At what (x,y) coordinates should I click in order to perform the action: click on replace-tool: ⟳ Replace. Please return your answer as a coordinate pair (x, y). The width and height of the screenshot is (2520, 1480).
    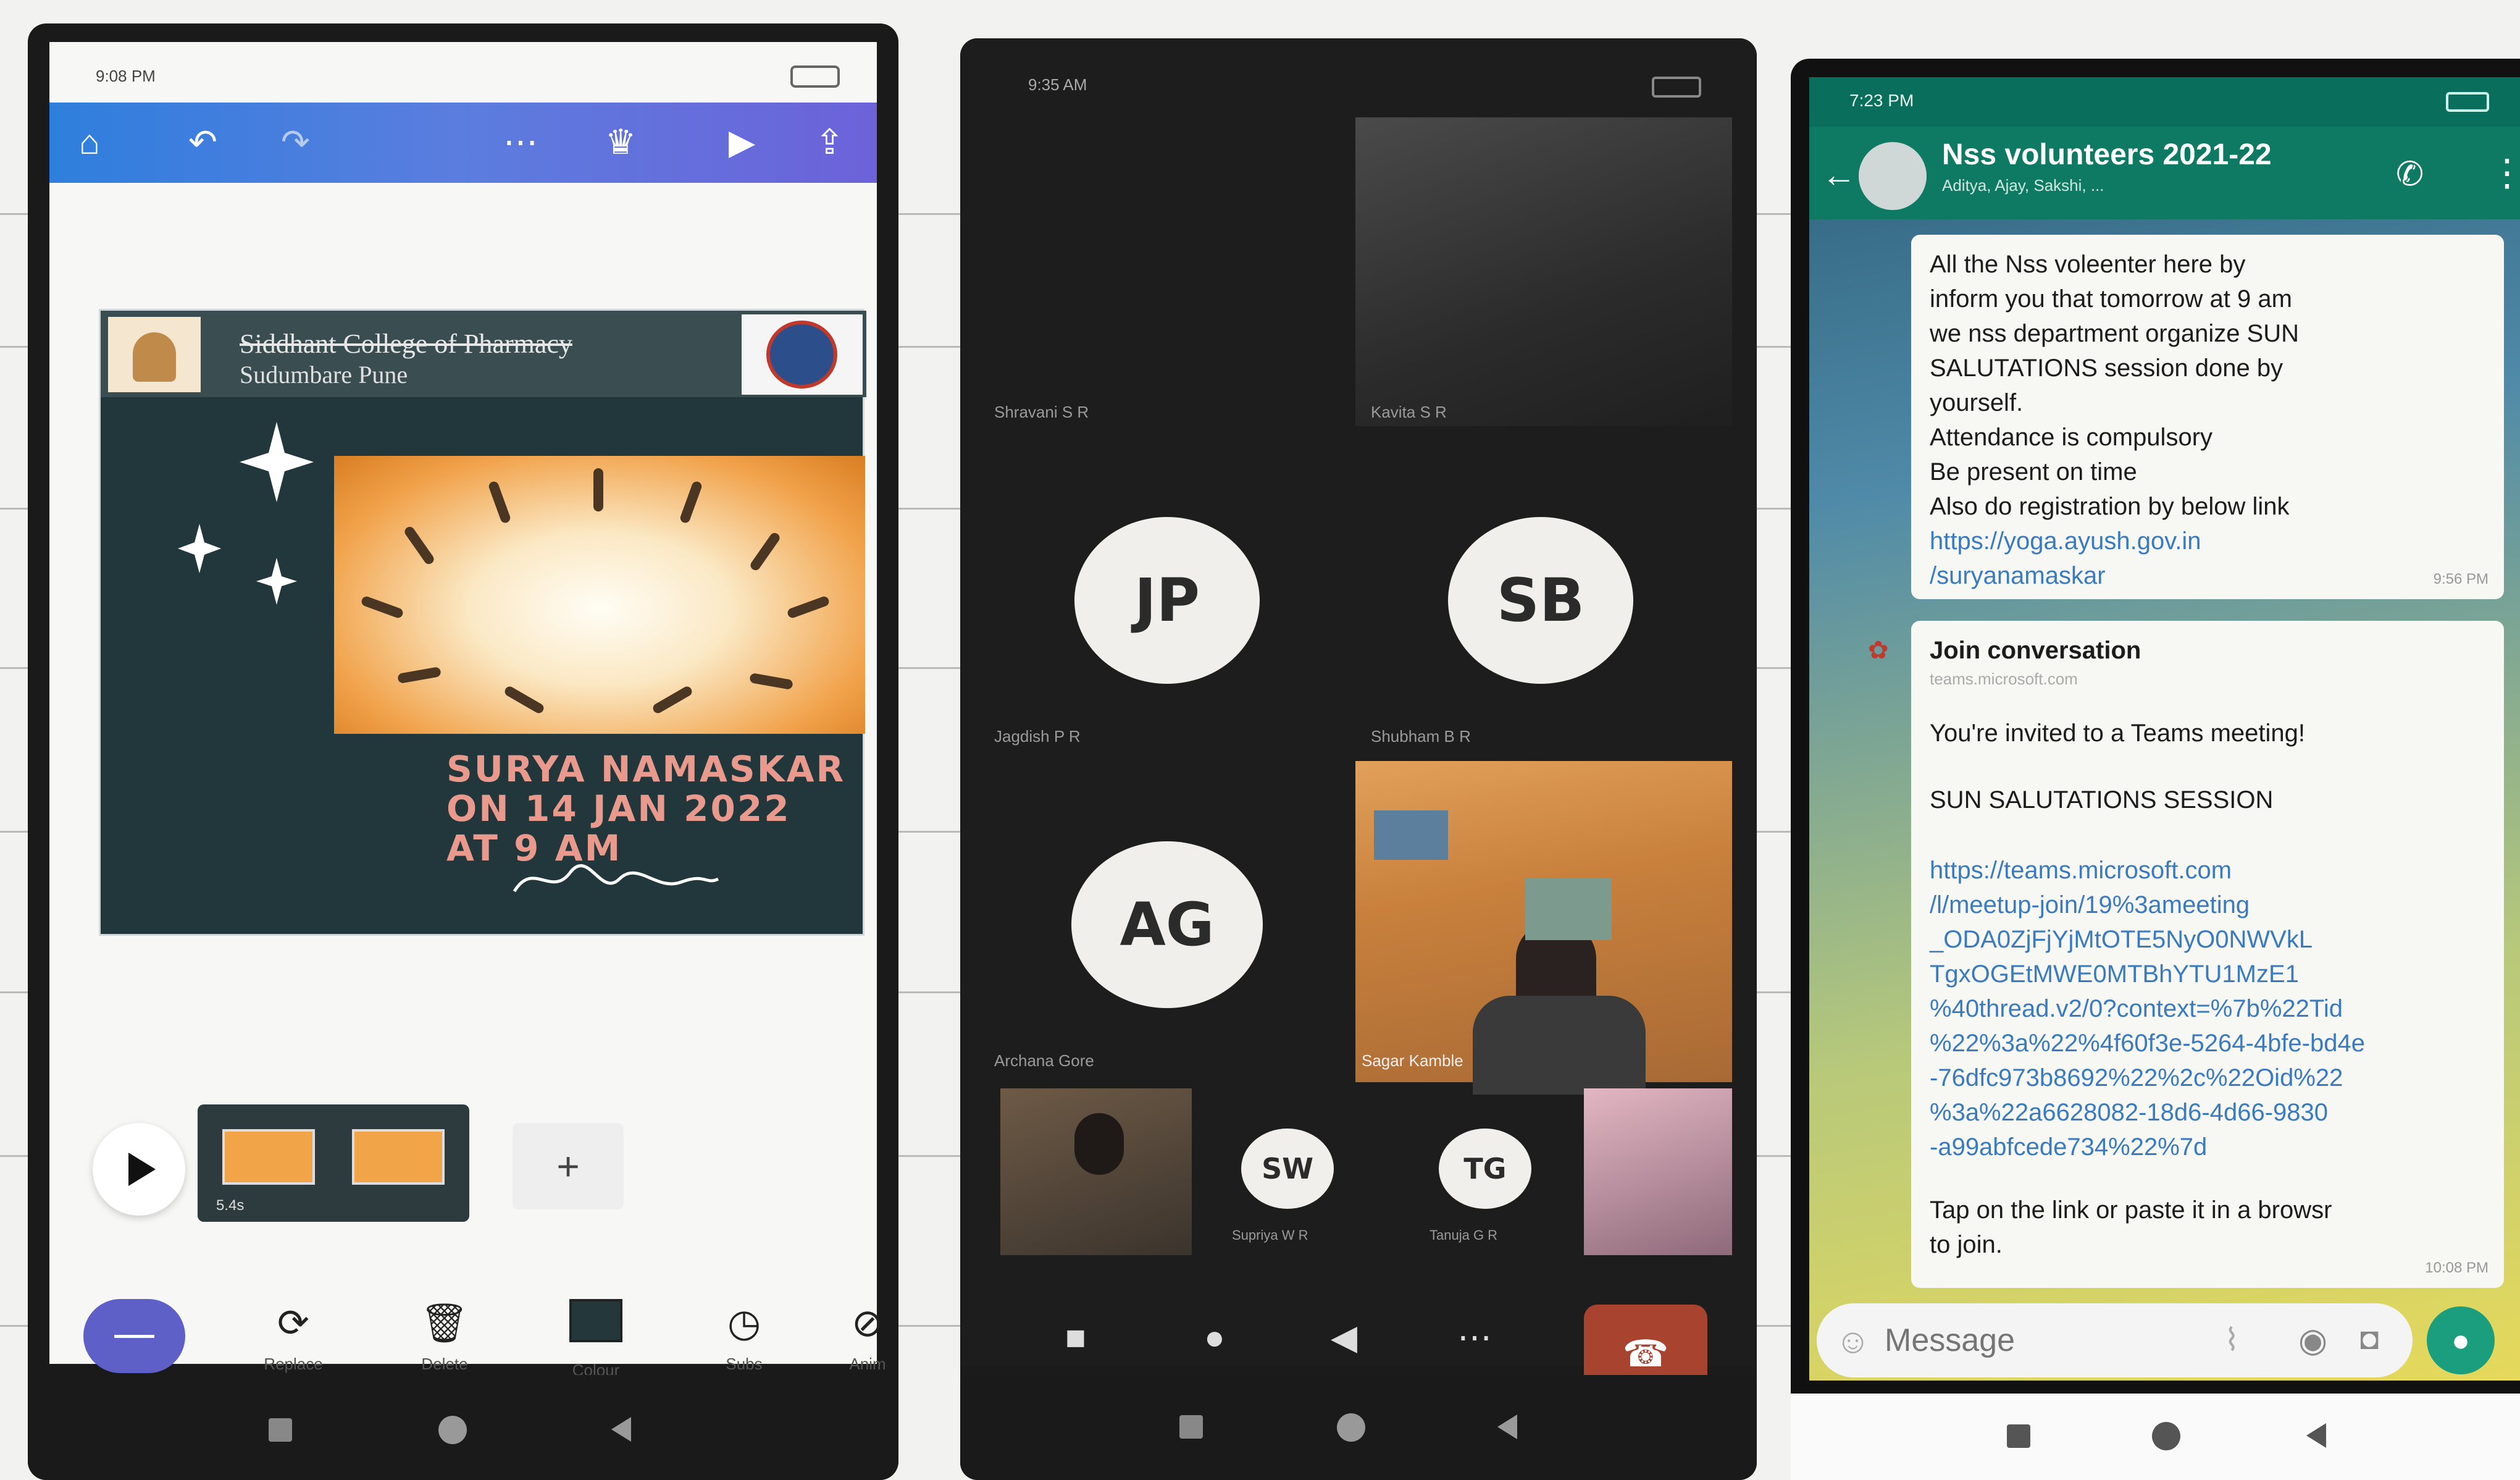
    Looking at the image, I should click on (293, 1336).